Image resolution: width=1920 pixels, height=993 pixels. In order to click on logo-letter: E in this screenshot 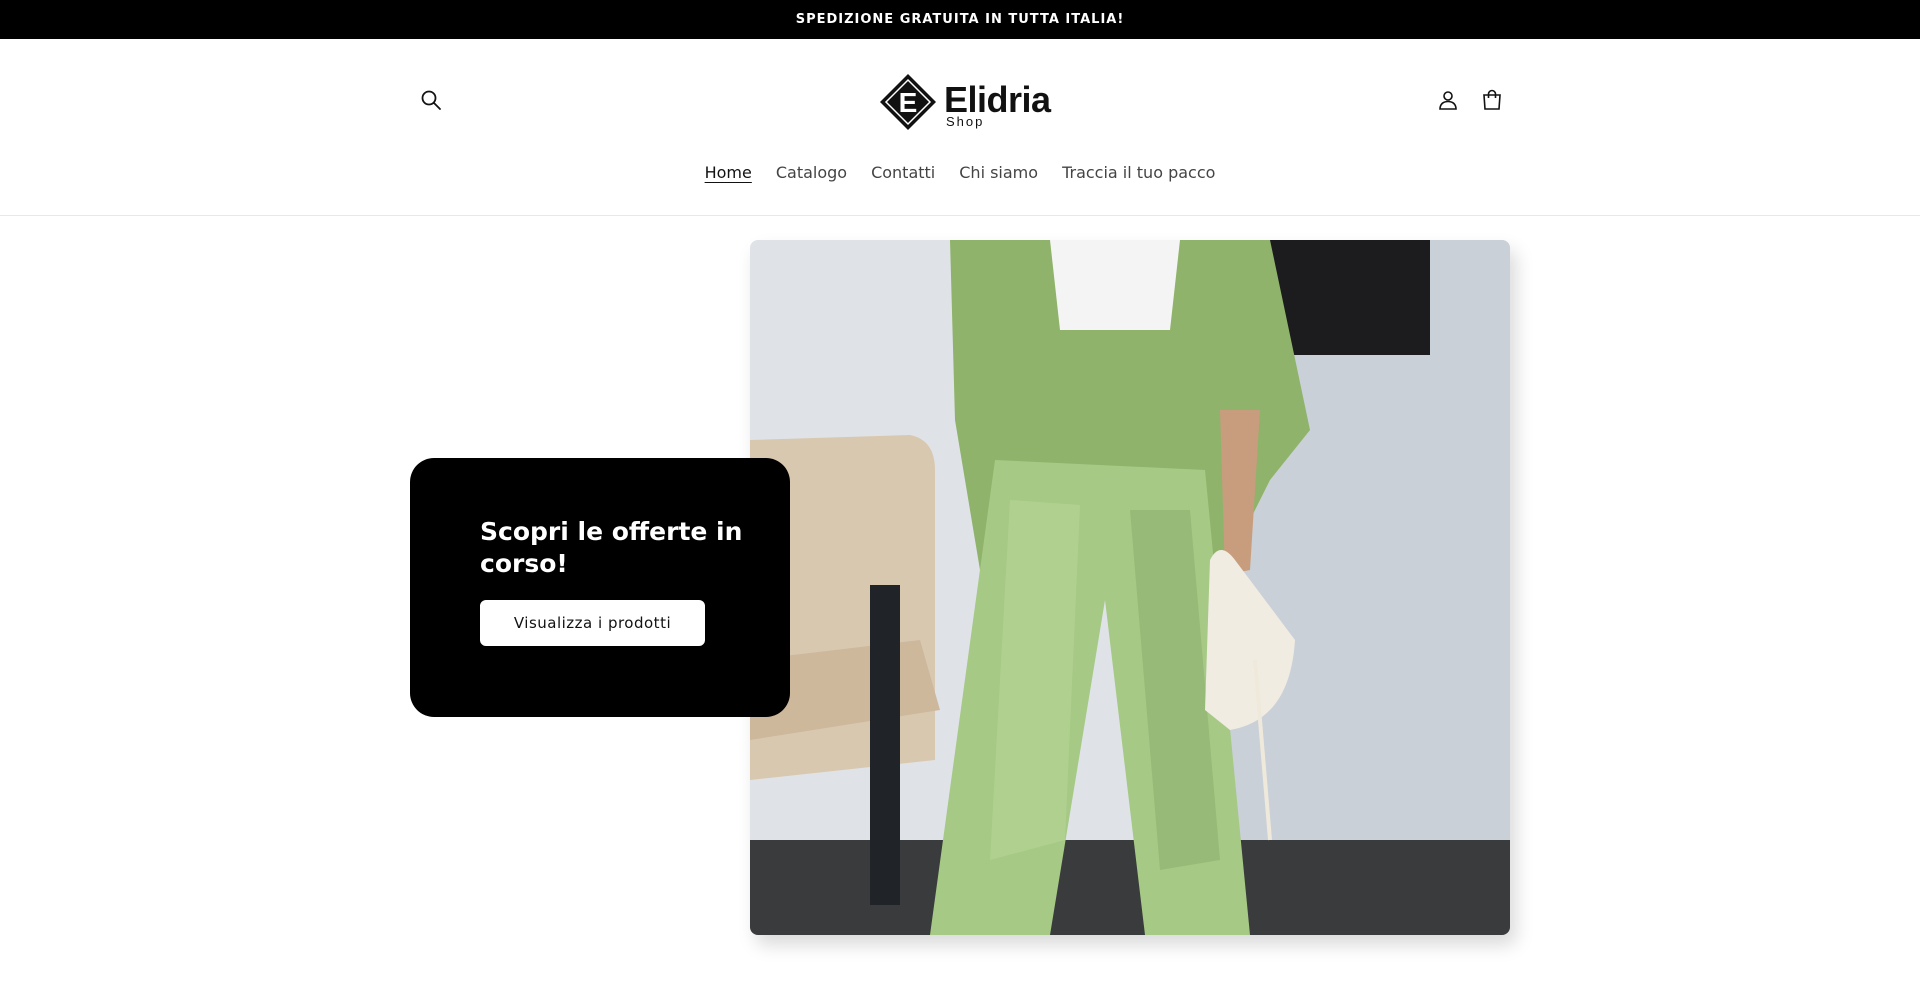, I will do `click(908, 102)`.